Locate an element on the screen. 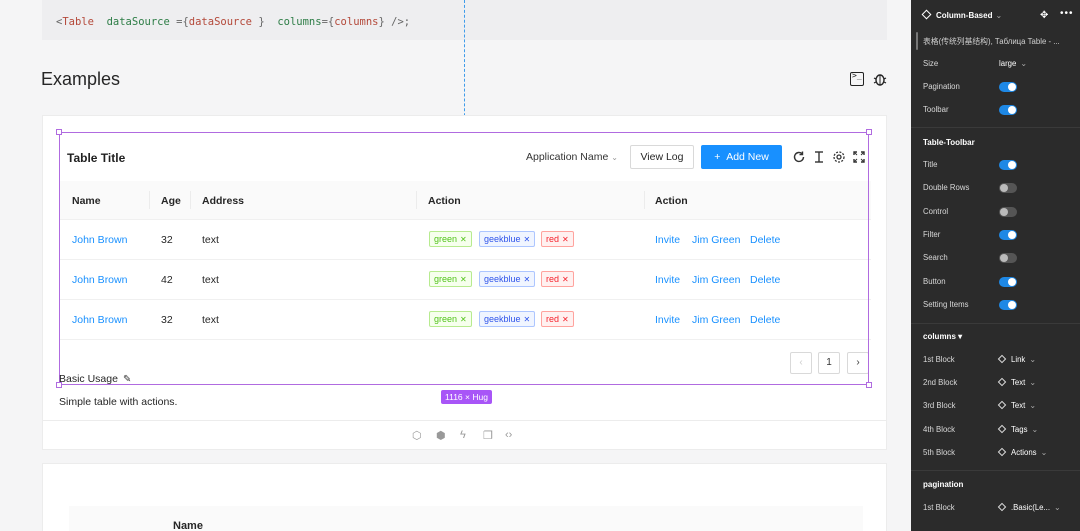 The image size is (1080, 531). block-value: Actions is located at coordinates (1024, 452).